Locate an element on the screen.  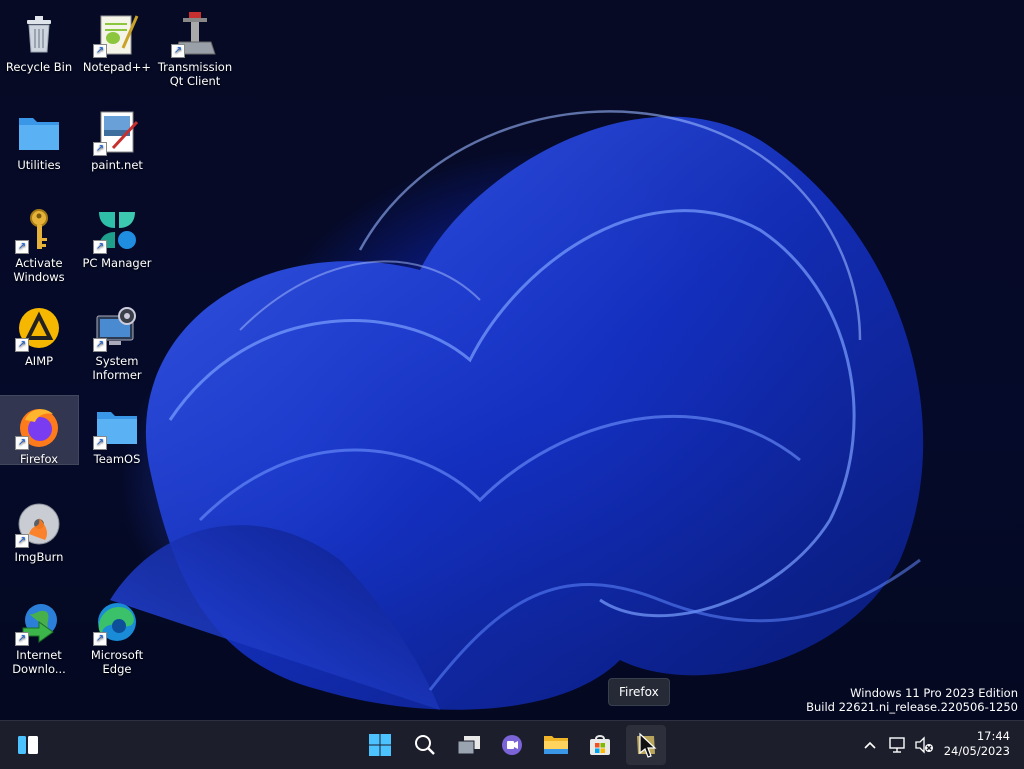
desktop-icon-label: Recycle Bin is located at coordinates (39, 67).